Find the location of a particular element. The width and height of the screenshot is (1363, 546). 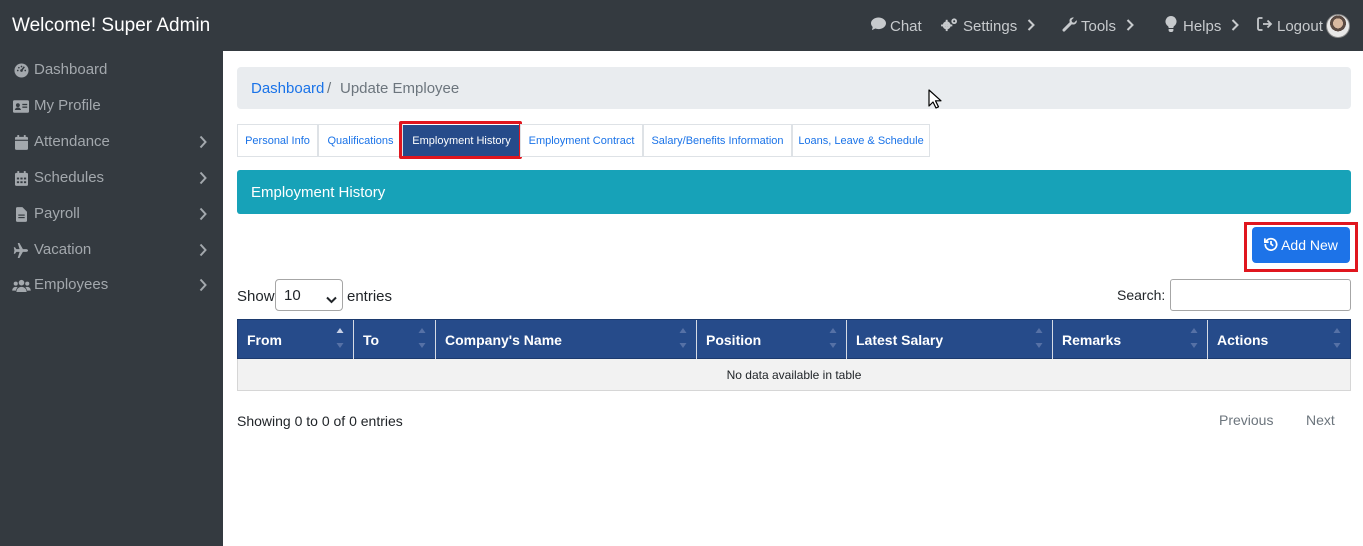

tab-label: Employment Contract is located at coordinates (581, 140).